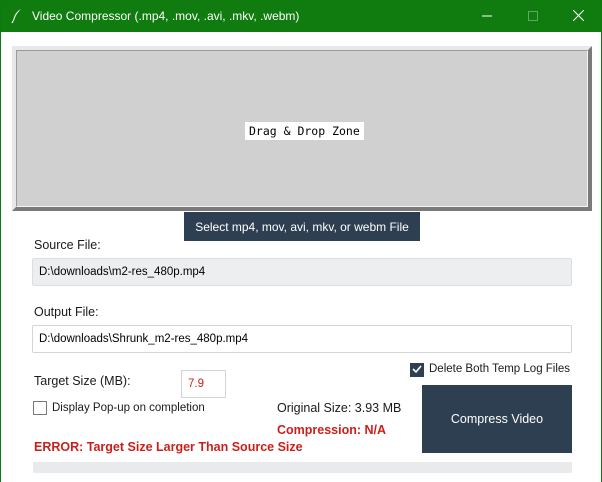  I want to click on checkmark-icon, so click(417, 370).